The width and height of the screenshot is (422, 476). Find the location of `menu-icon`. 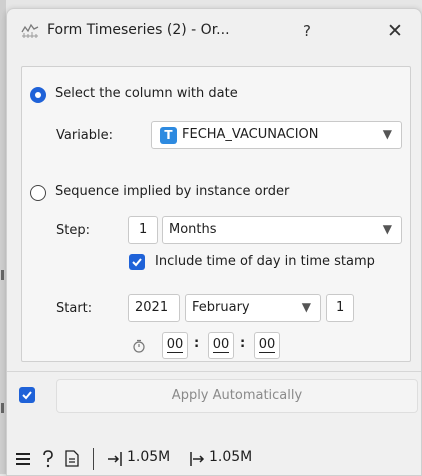

menu-icon is located at coordinates (23, 459).